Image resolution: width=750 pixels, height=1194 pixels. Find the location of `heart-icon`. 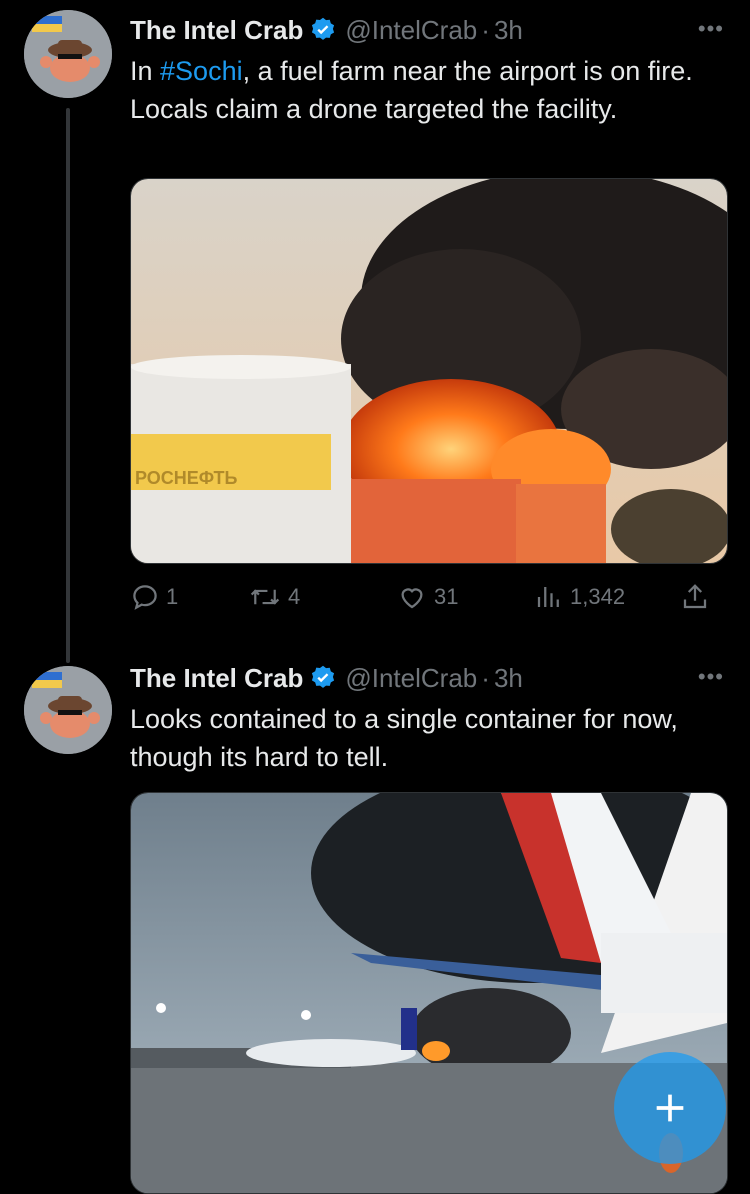

heart-icon is located at coordinates (412, 598).